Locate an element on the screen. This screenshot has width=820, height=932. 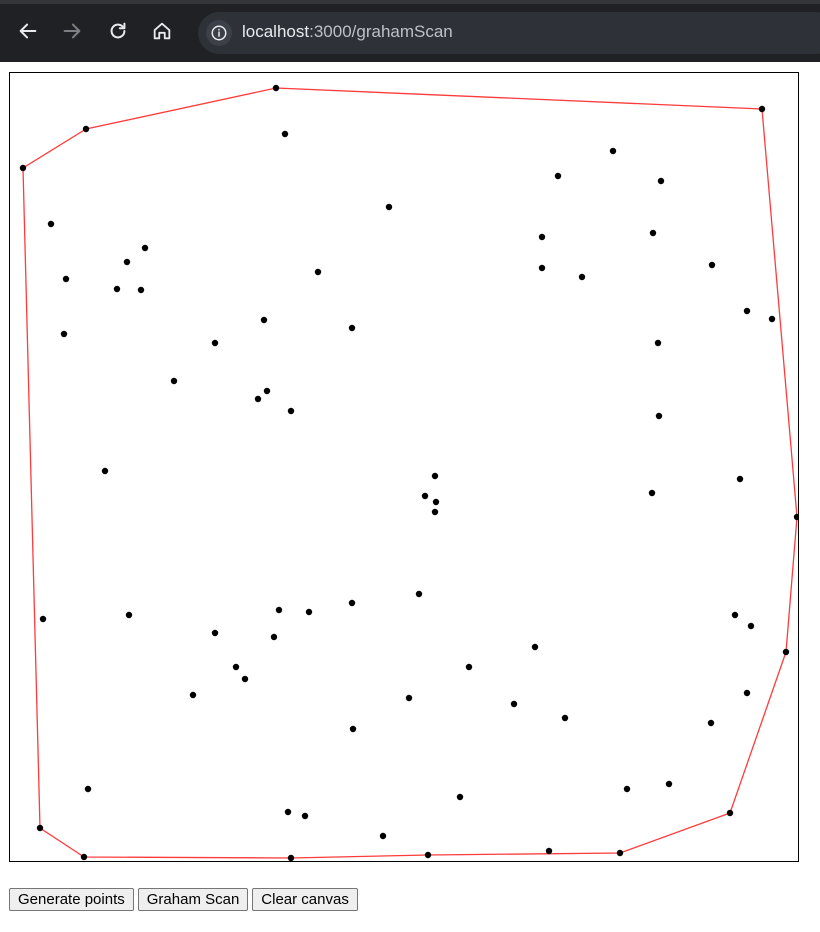
back-button is located at coordinates (28, 31).